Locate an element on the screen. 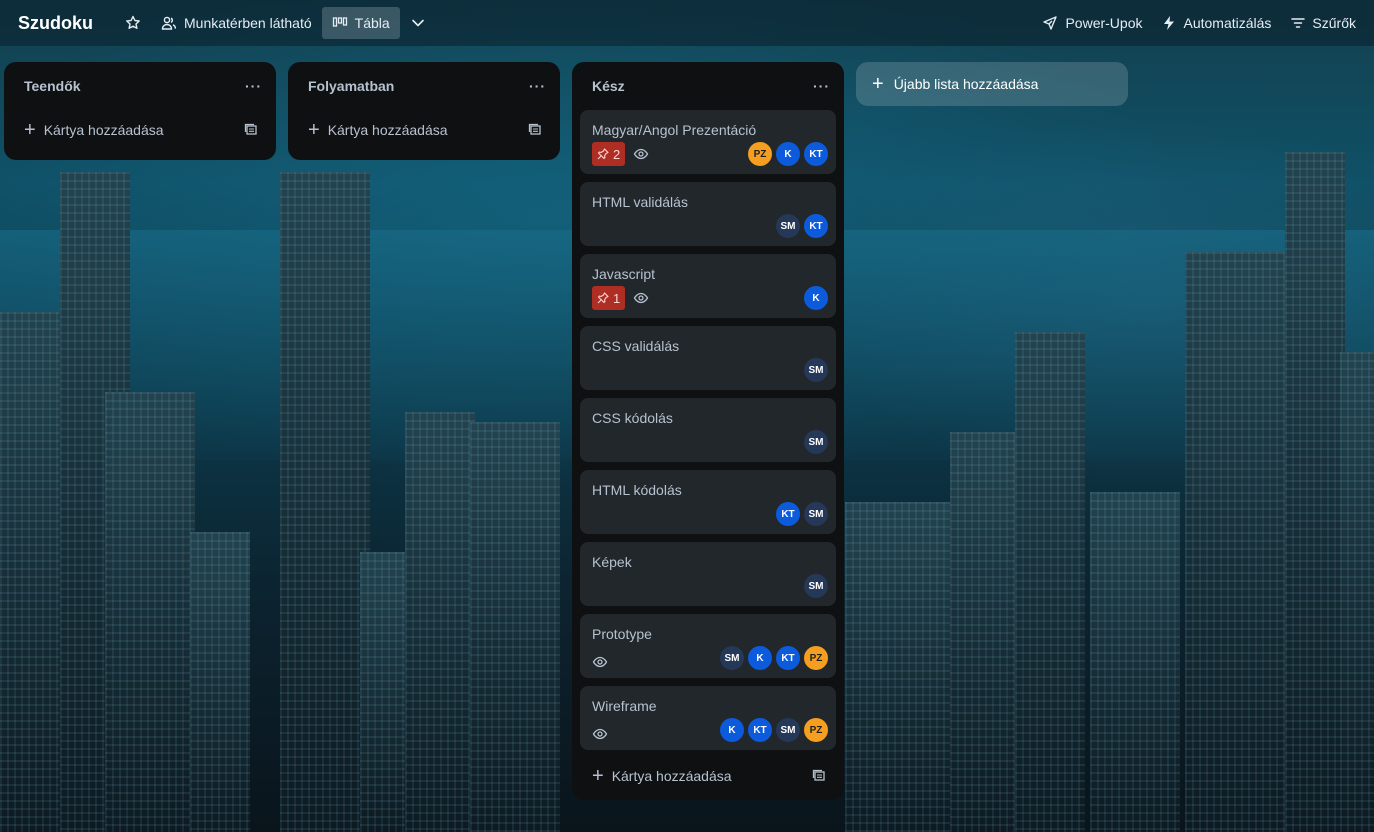 The width and height of the screenshot is (1374, 832). checklist-count: 1 is located at coordinates (617, 298).